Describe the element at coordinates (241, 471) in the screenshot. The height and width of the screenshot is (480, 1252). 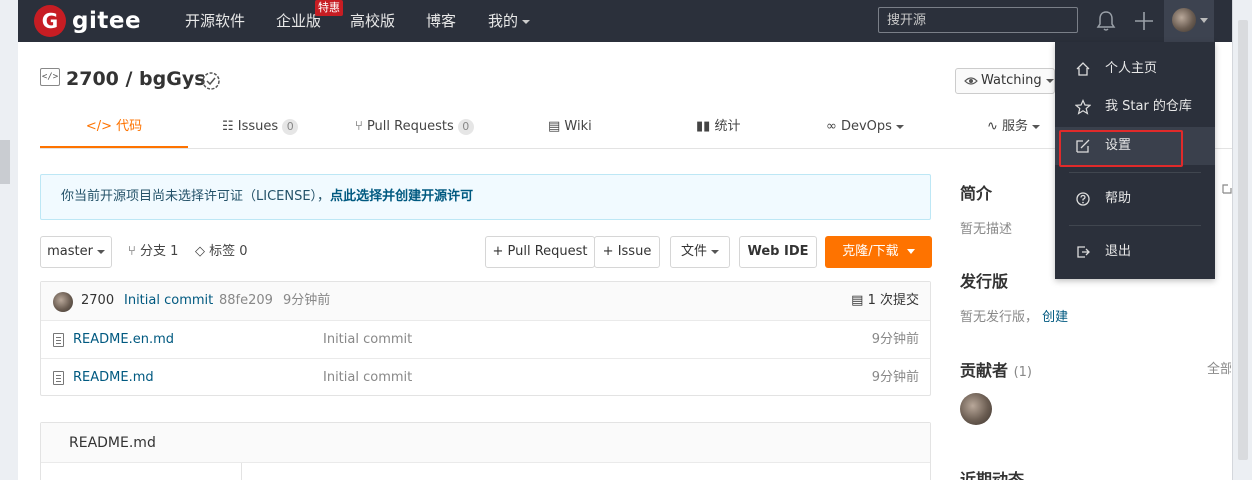
I see `readme-divider` at that location.